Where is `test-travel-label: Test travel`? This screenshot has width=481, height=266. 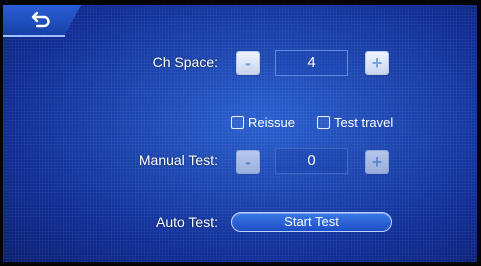
test-travel-label: Test travel is located at coordinates (364, 122).